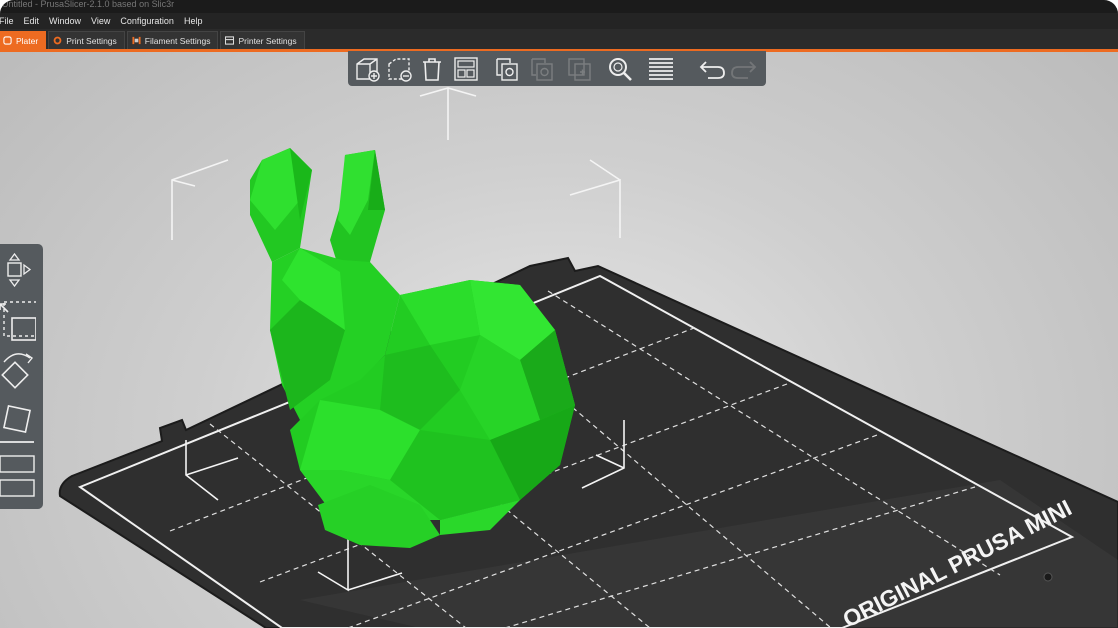  I want to click on tab-filament-settings: Filament Settings, so click(172, 40).